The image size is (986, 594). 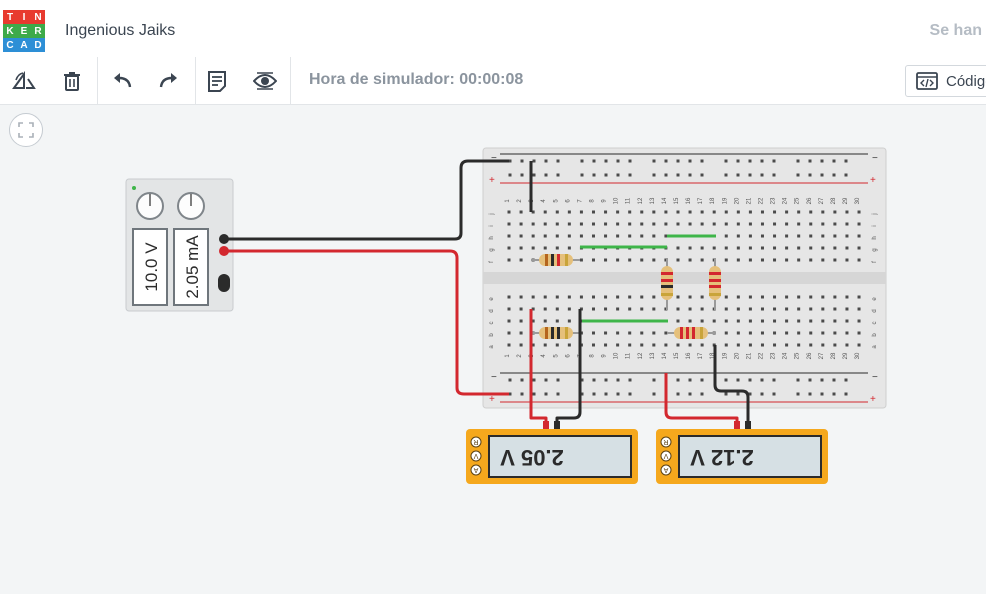 I want to click on current-knob, so click(x=191, y=206).